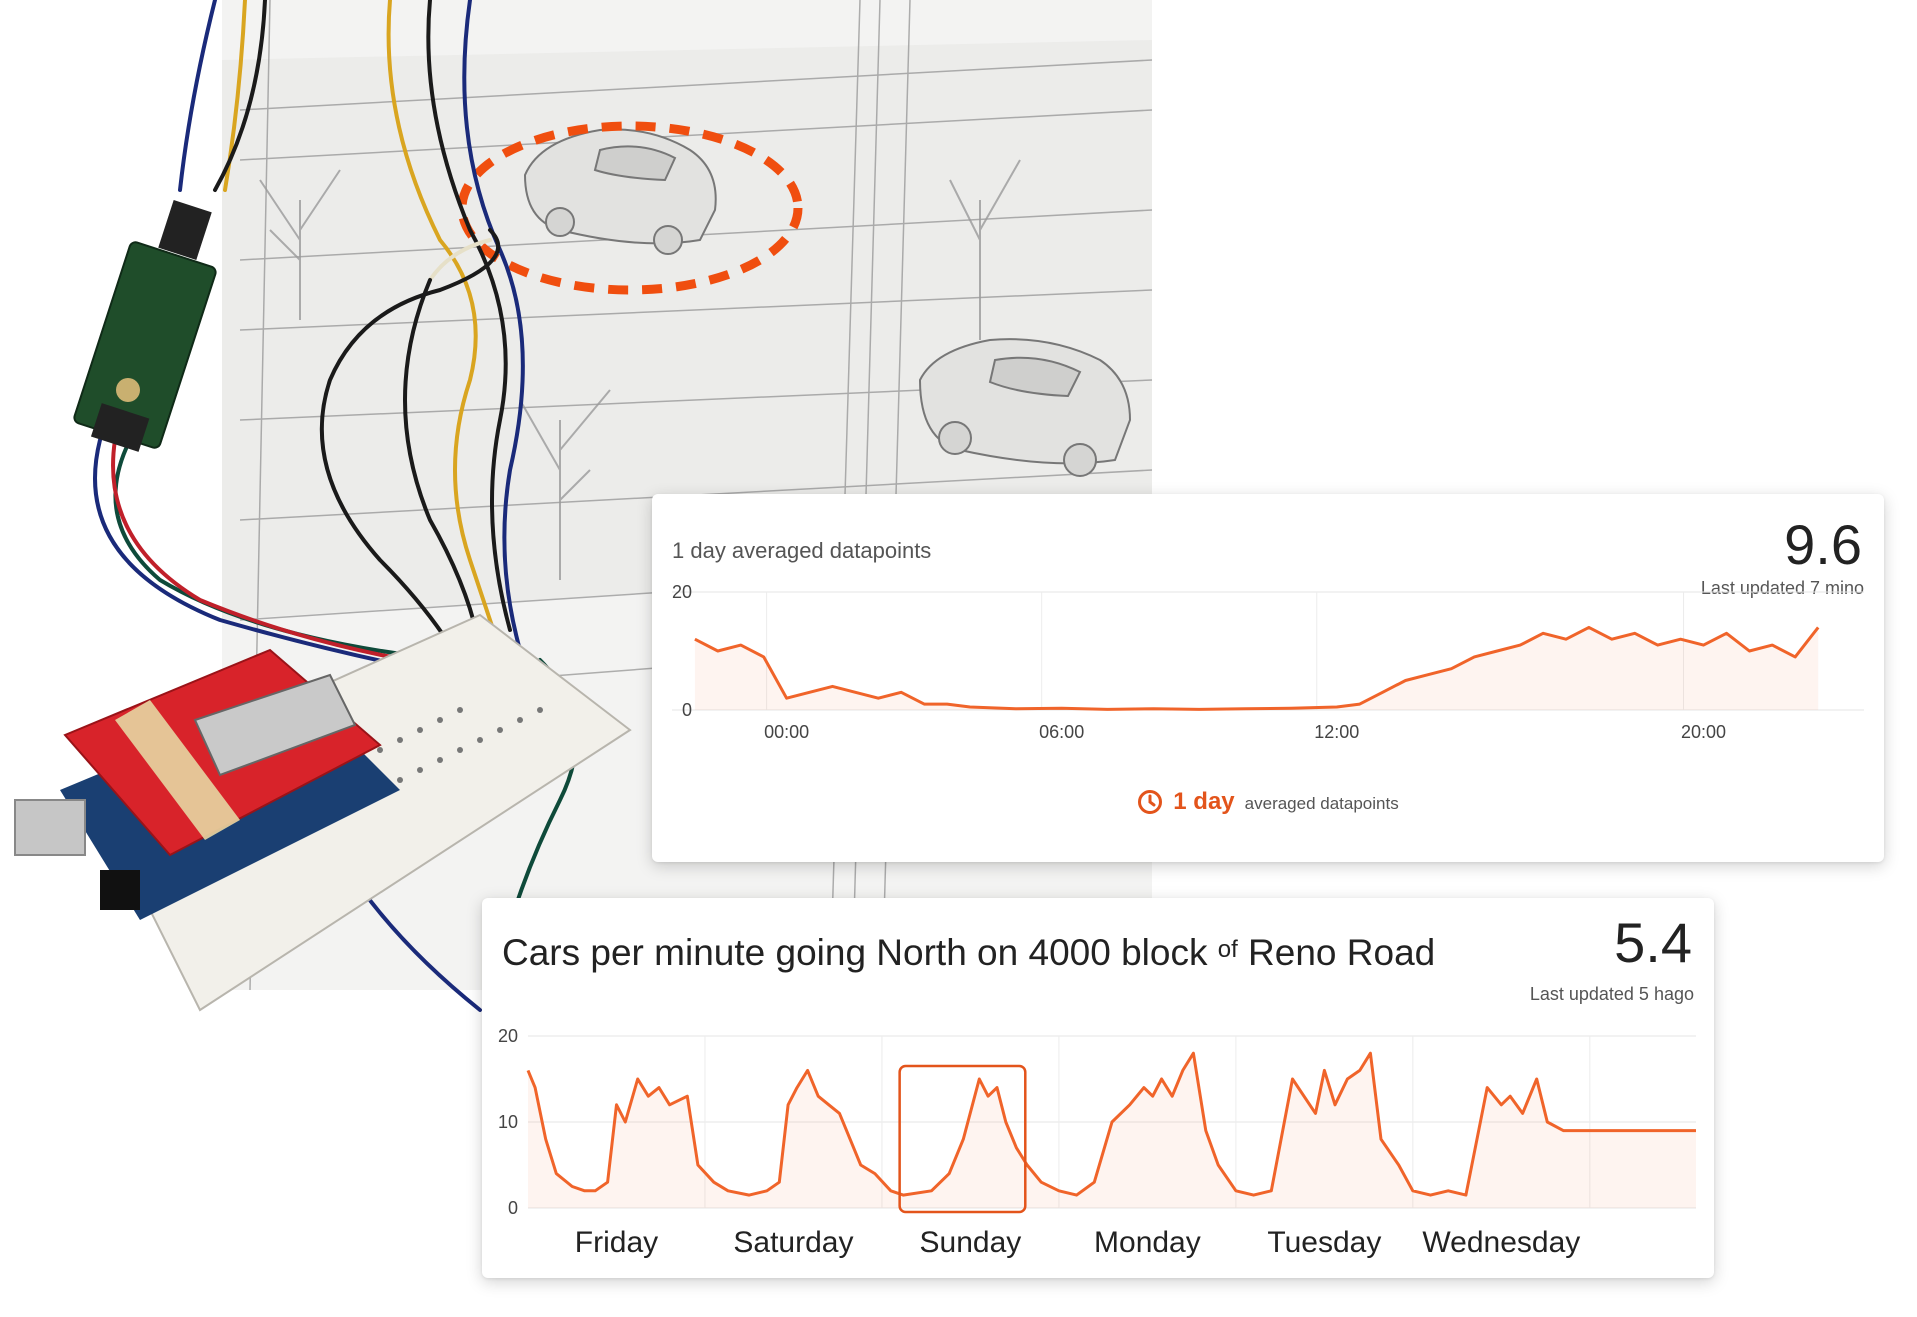  Describe the element at coordinates (1061, 732) in the screenshot. I see `x-tick-label: 06:00` at that location.